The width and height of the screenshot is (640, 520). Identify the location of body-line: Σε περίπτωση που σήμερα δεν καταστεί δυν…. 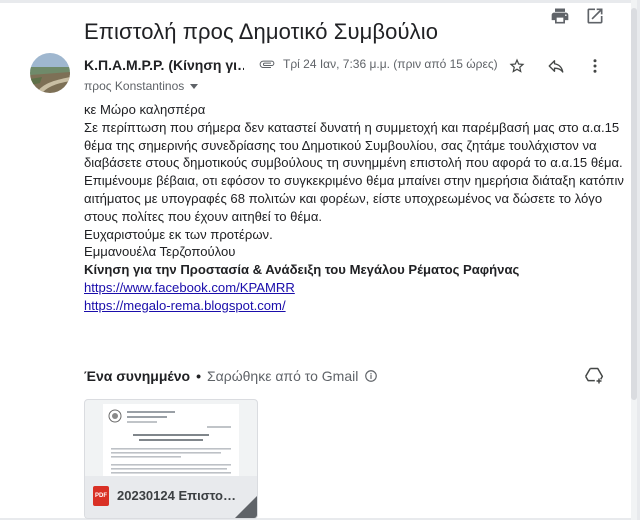
(352, 127).